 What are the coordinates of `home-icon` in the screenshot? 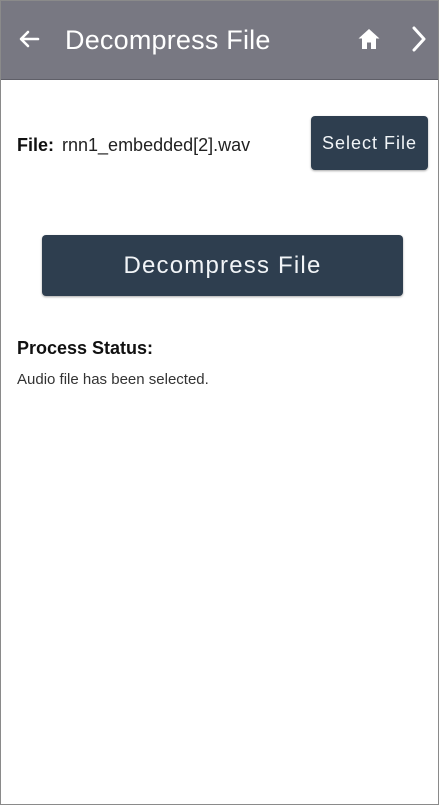 It's located at (369, 39).